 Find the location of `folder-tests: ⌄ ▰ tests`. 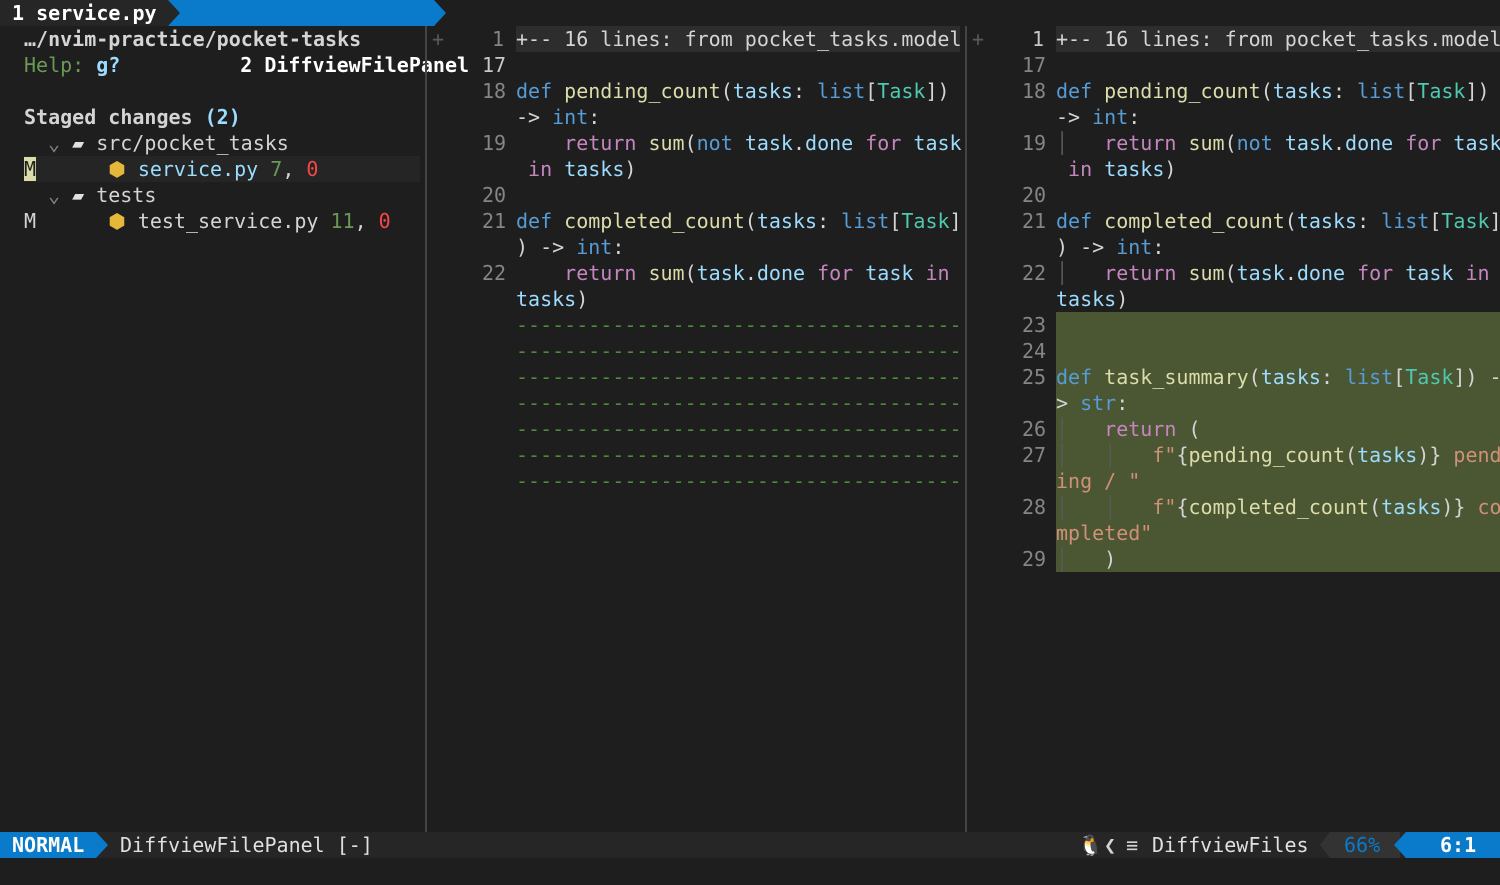

folder-tests: ⌄ ▰ tests is located at coordinates (102, 195).